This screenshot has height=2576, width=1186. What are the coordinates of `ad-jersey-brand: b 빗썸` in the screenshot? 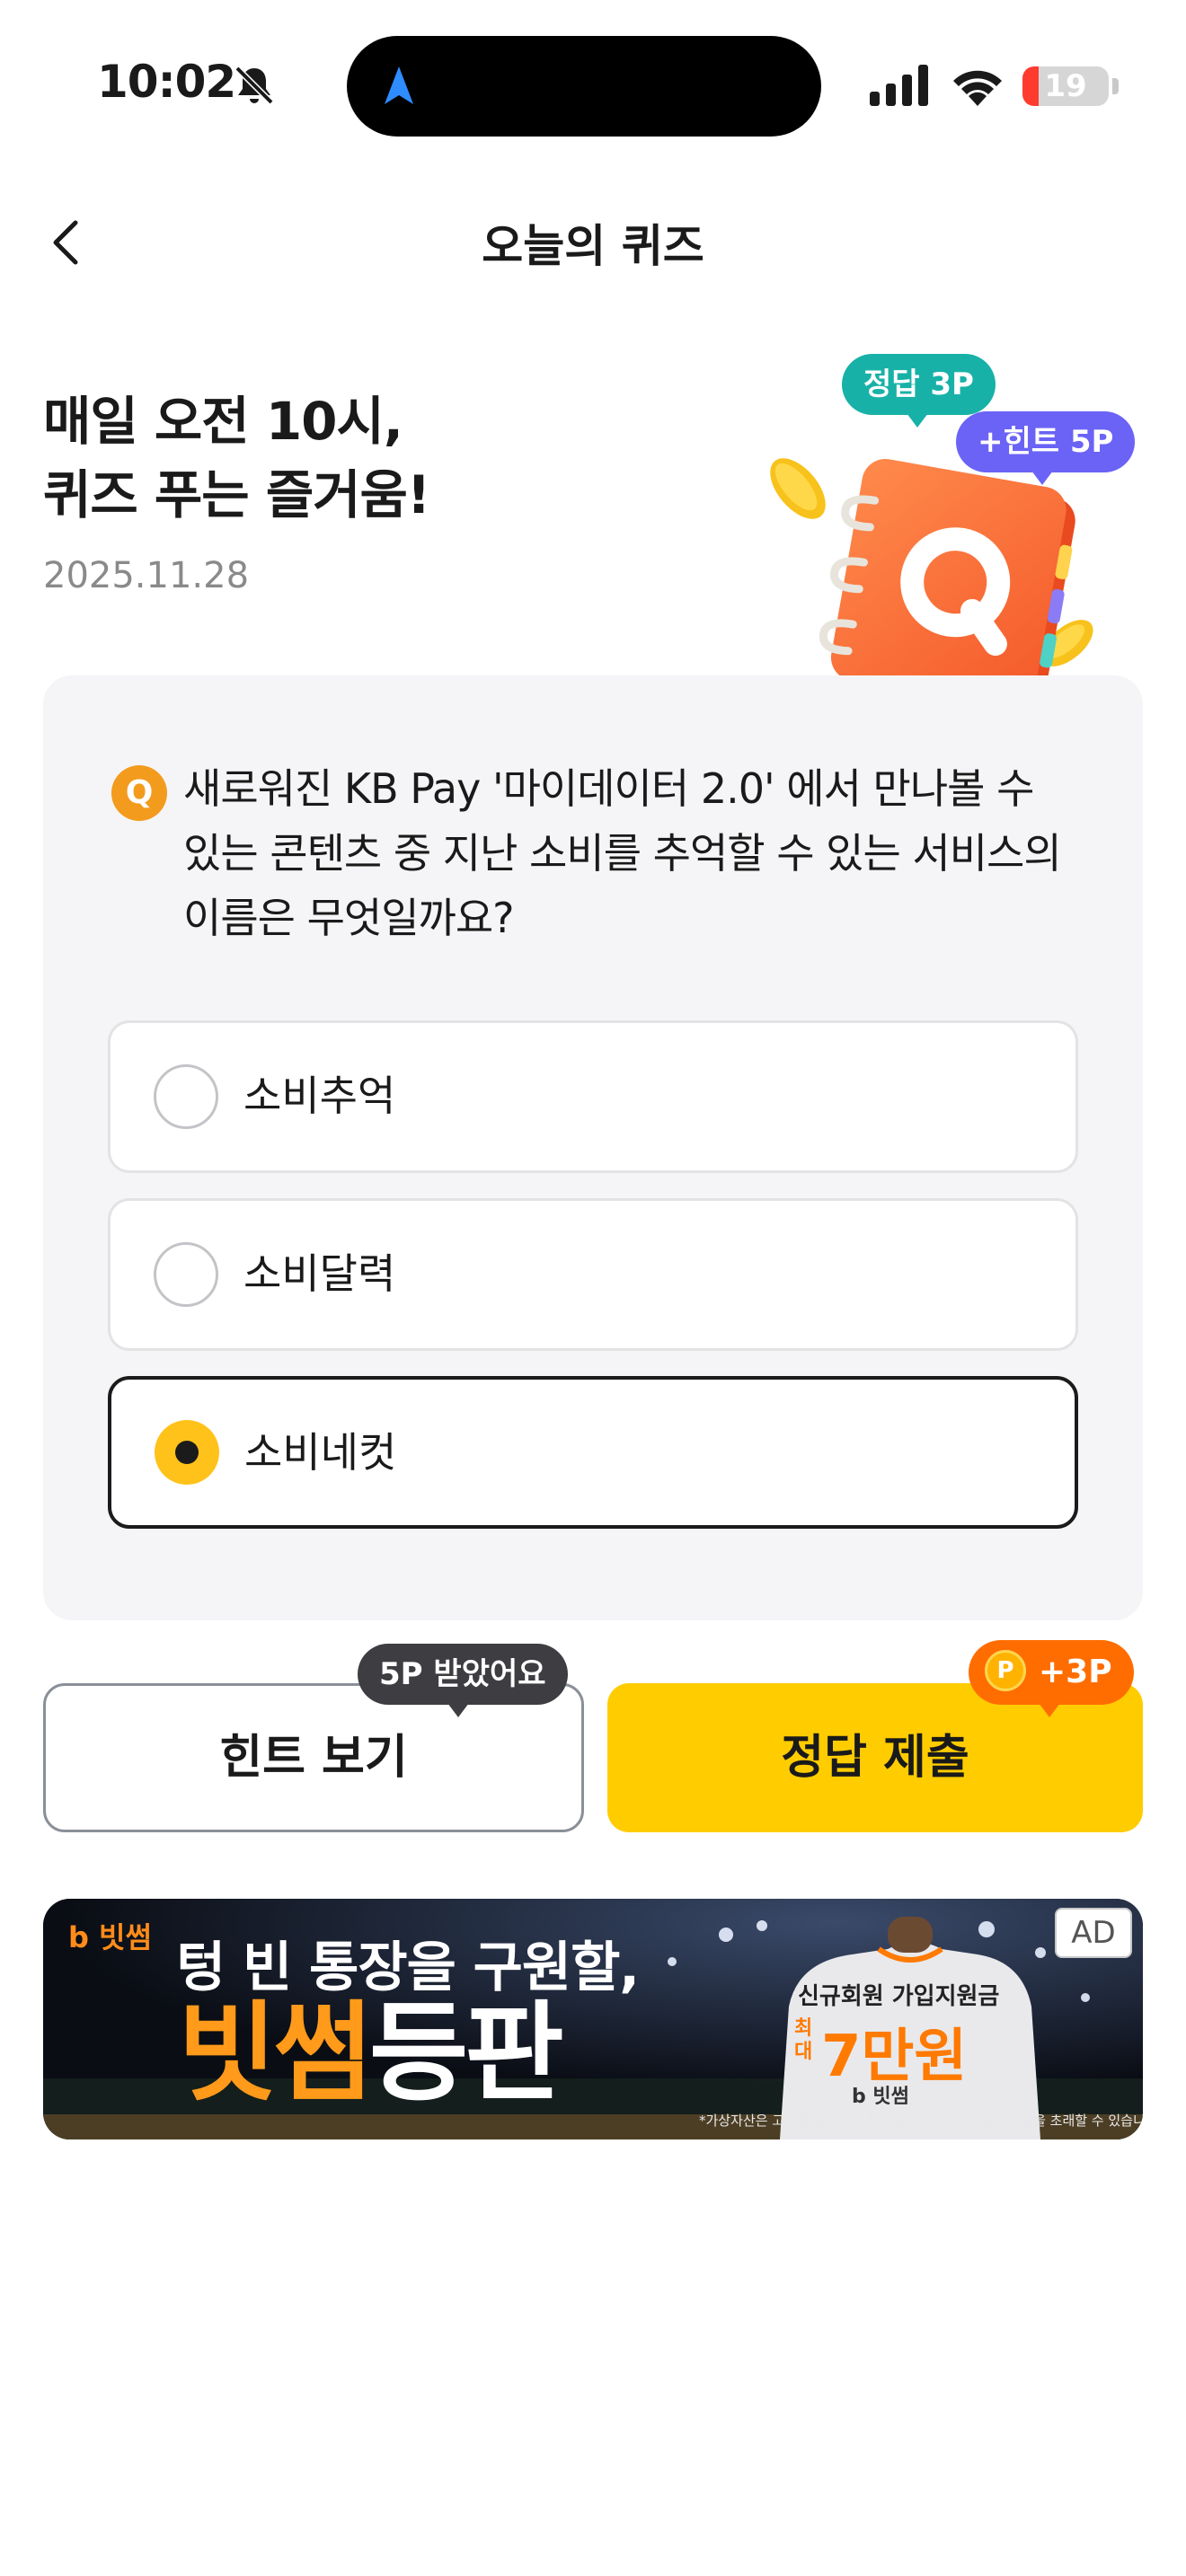 It's located at (880, 2097).